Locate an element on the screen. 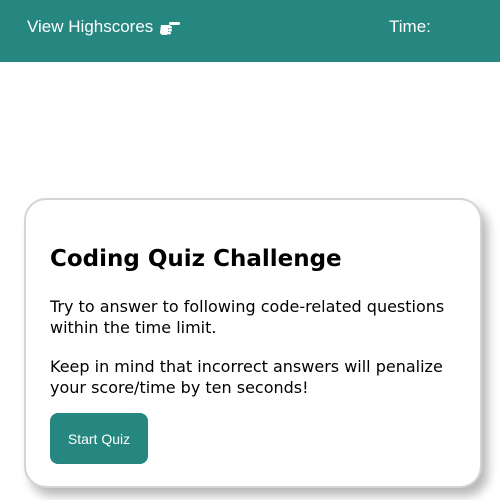 This screenshot has height=500, width=500. timer: Time: is located at coordinates (413, 27).